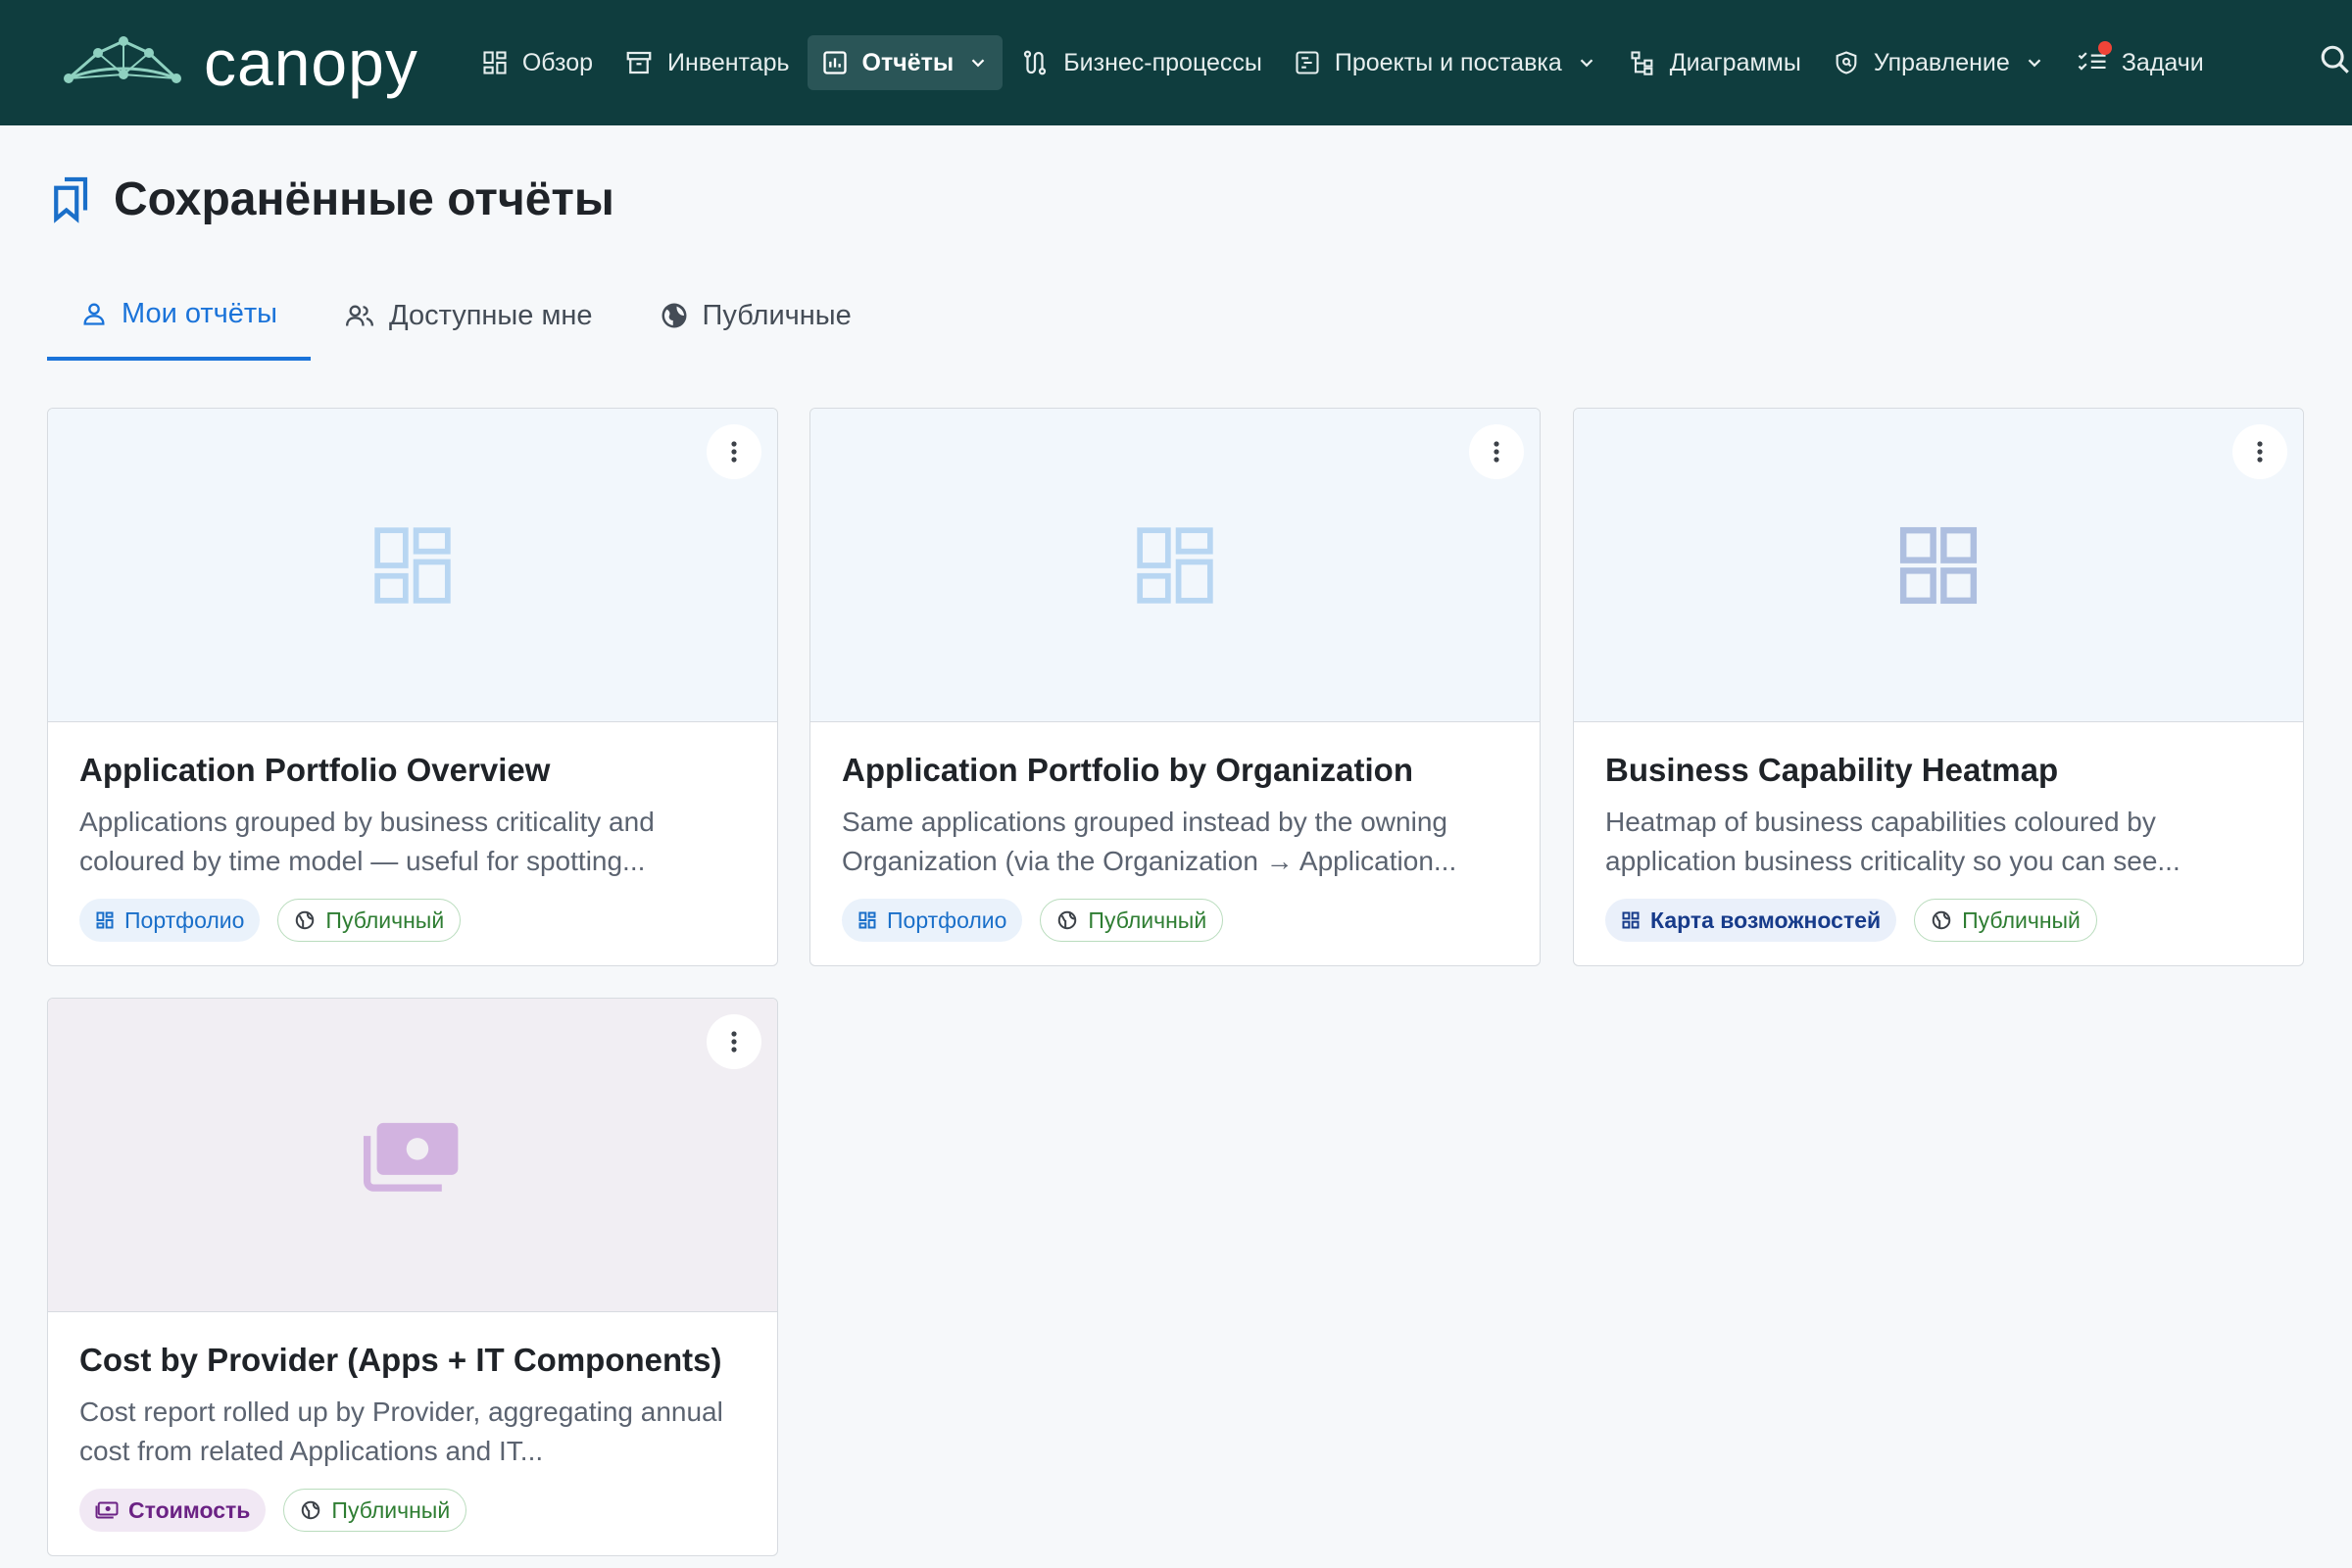  I want to click on nav-item-label: Инвентарь, so click(728, 62).